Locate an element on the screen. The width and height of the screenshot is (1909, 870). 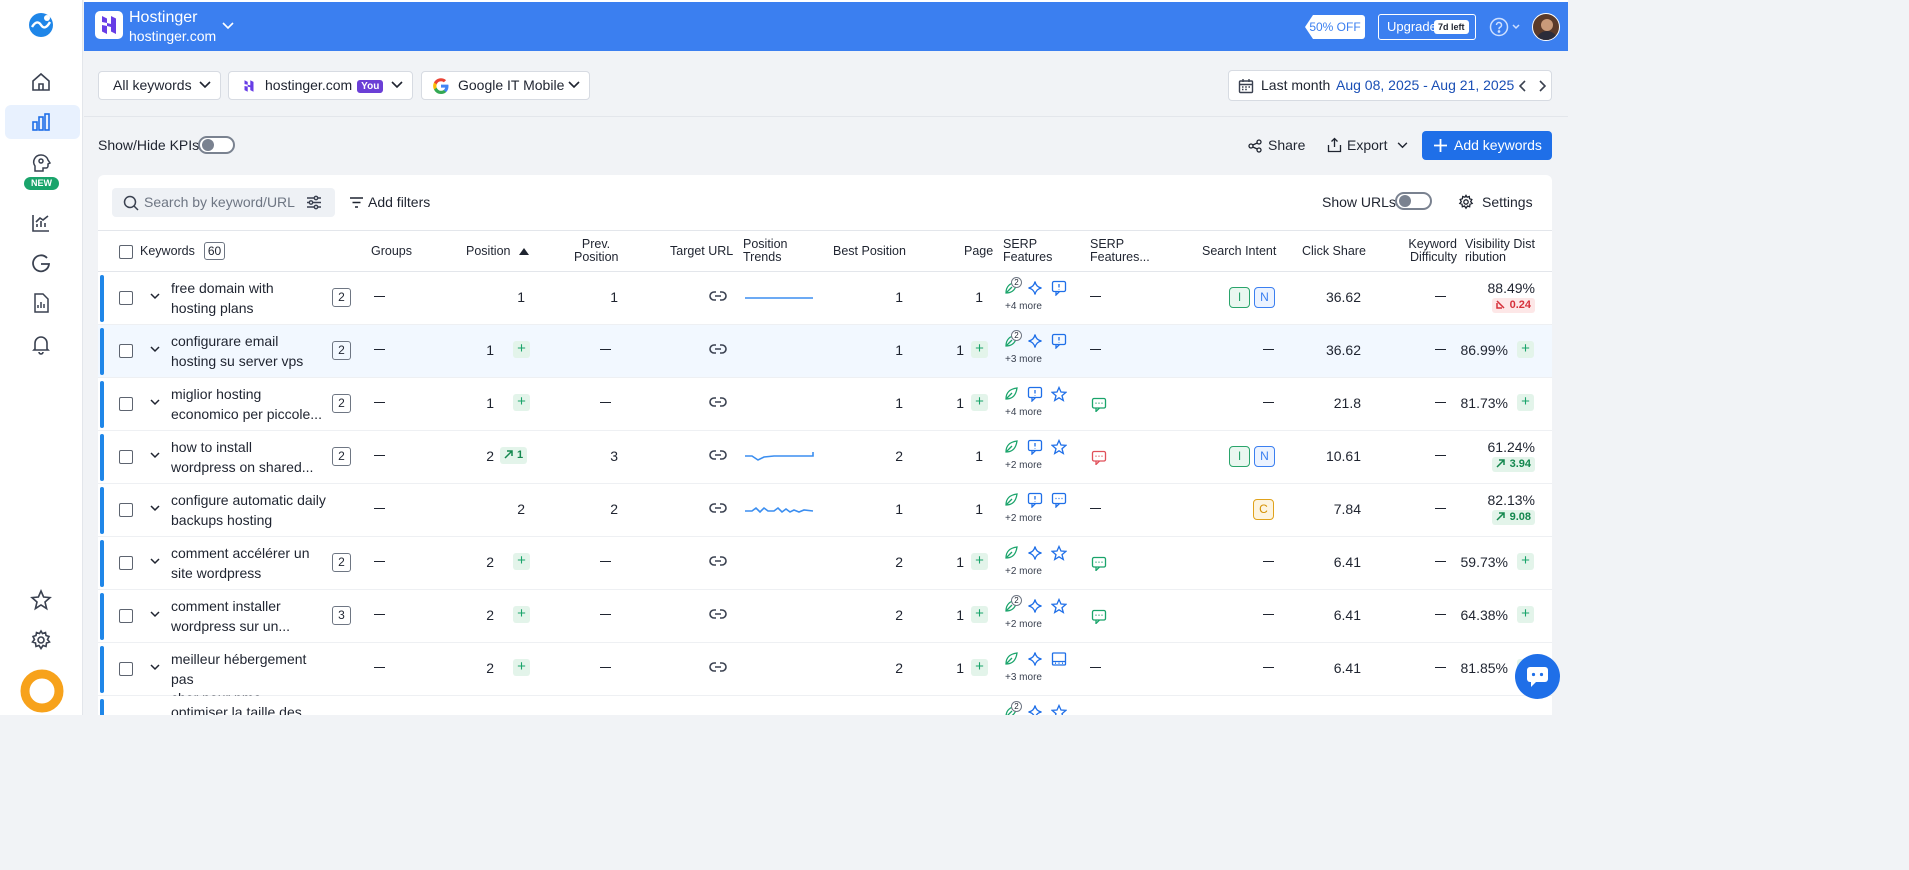
col-prev-position: Prev. Position is located at coordinates (596, 251).